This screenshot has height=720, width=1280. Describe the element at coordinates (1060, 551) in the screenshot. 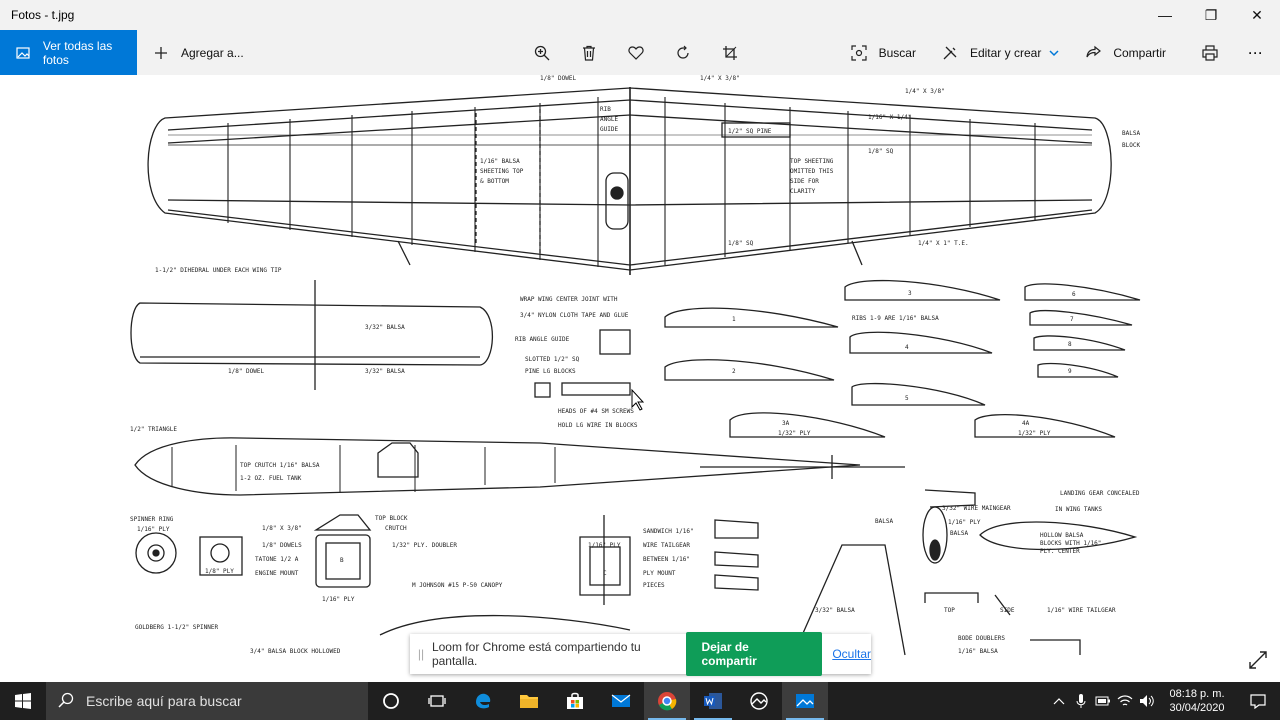

I see `bp-hollow-3: PLY. CENTER` at that location.